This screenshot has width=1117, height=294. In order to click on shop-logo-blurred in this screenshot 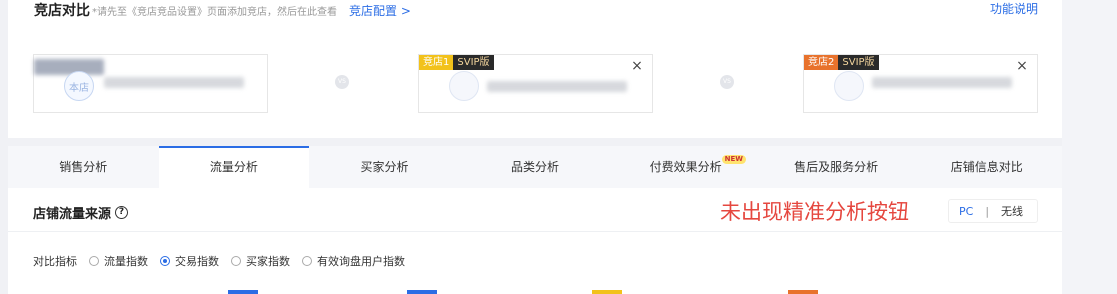, I will do `click(69, 67)`.